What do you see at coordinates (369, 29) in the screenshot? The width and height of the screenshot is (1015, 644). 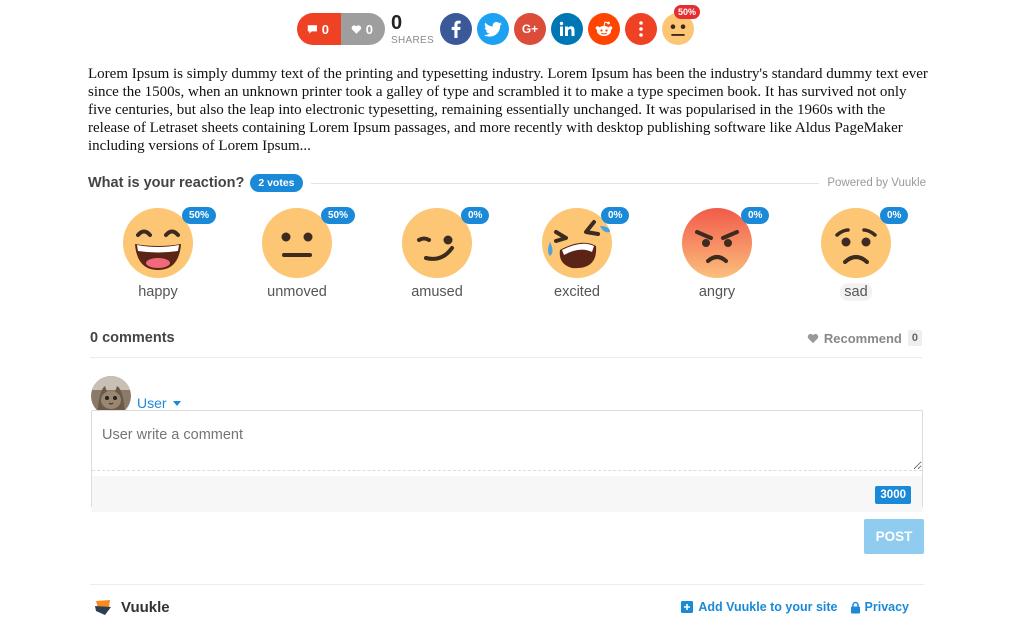 I see `likes-count: 0` at bounding box center [369, 29].